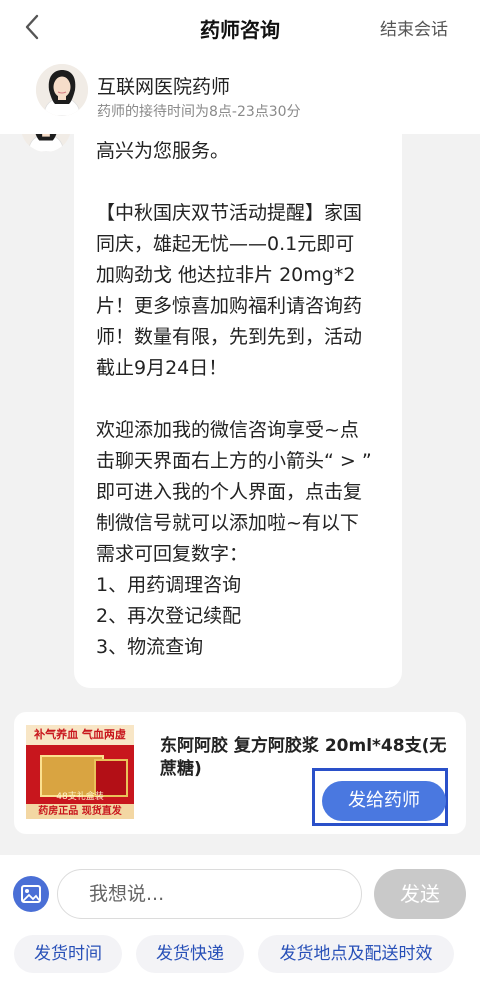 The width and height of the screenshot is (480, 988). I want to click on product-image-count: 48支礼盒装, so click(80, 797).